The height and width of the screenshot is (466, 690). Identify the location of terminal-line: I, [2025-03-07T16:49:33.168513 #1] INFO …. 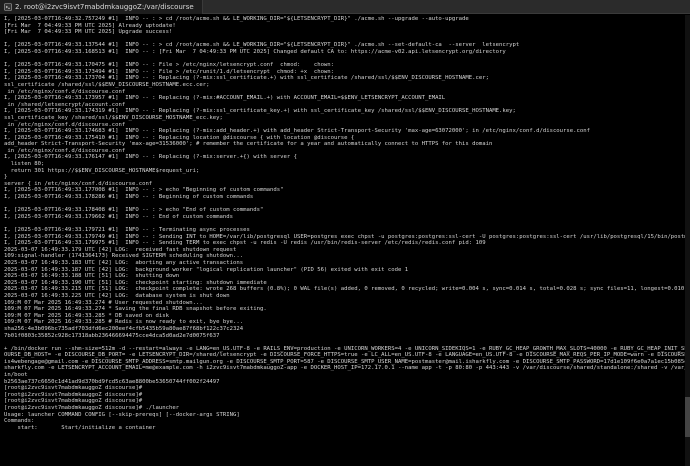
(255, 51).